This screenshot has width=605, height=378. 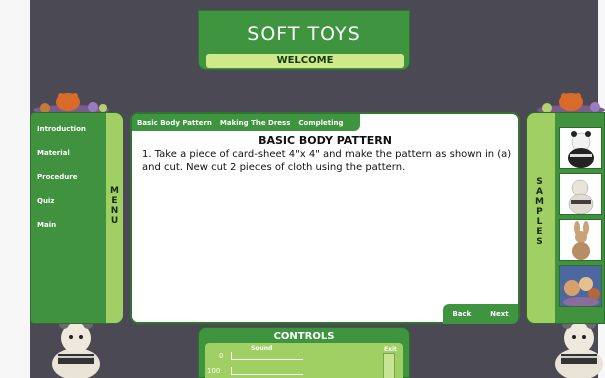 I want to click on sample-thumb-group, so click(x=580, y=286).